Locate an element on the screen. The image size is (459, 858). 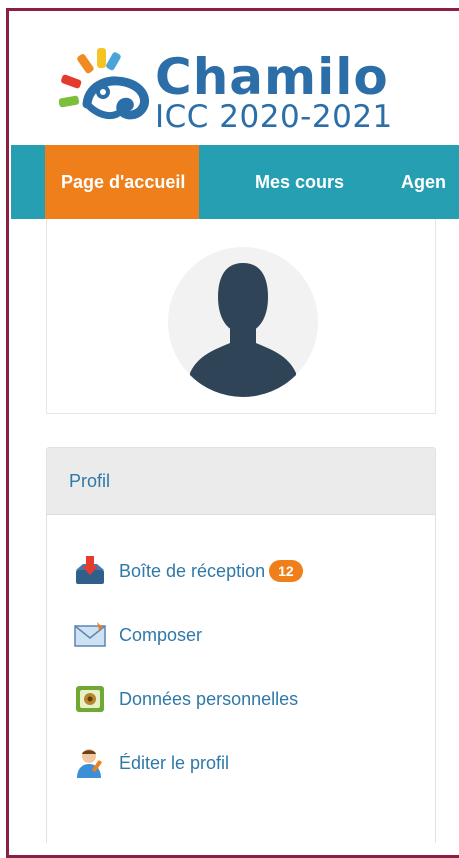
menu-item-label: Éditer le profil is located at coordinates (174, 762).